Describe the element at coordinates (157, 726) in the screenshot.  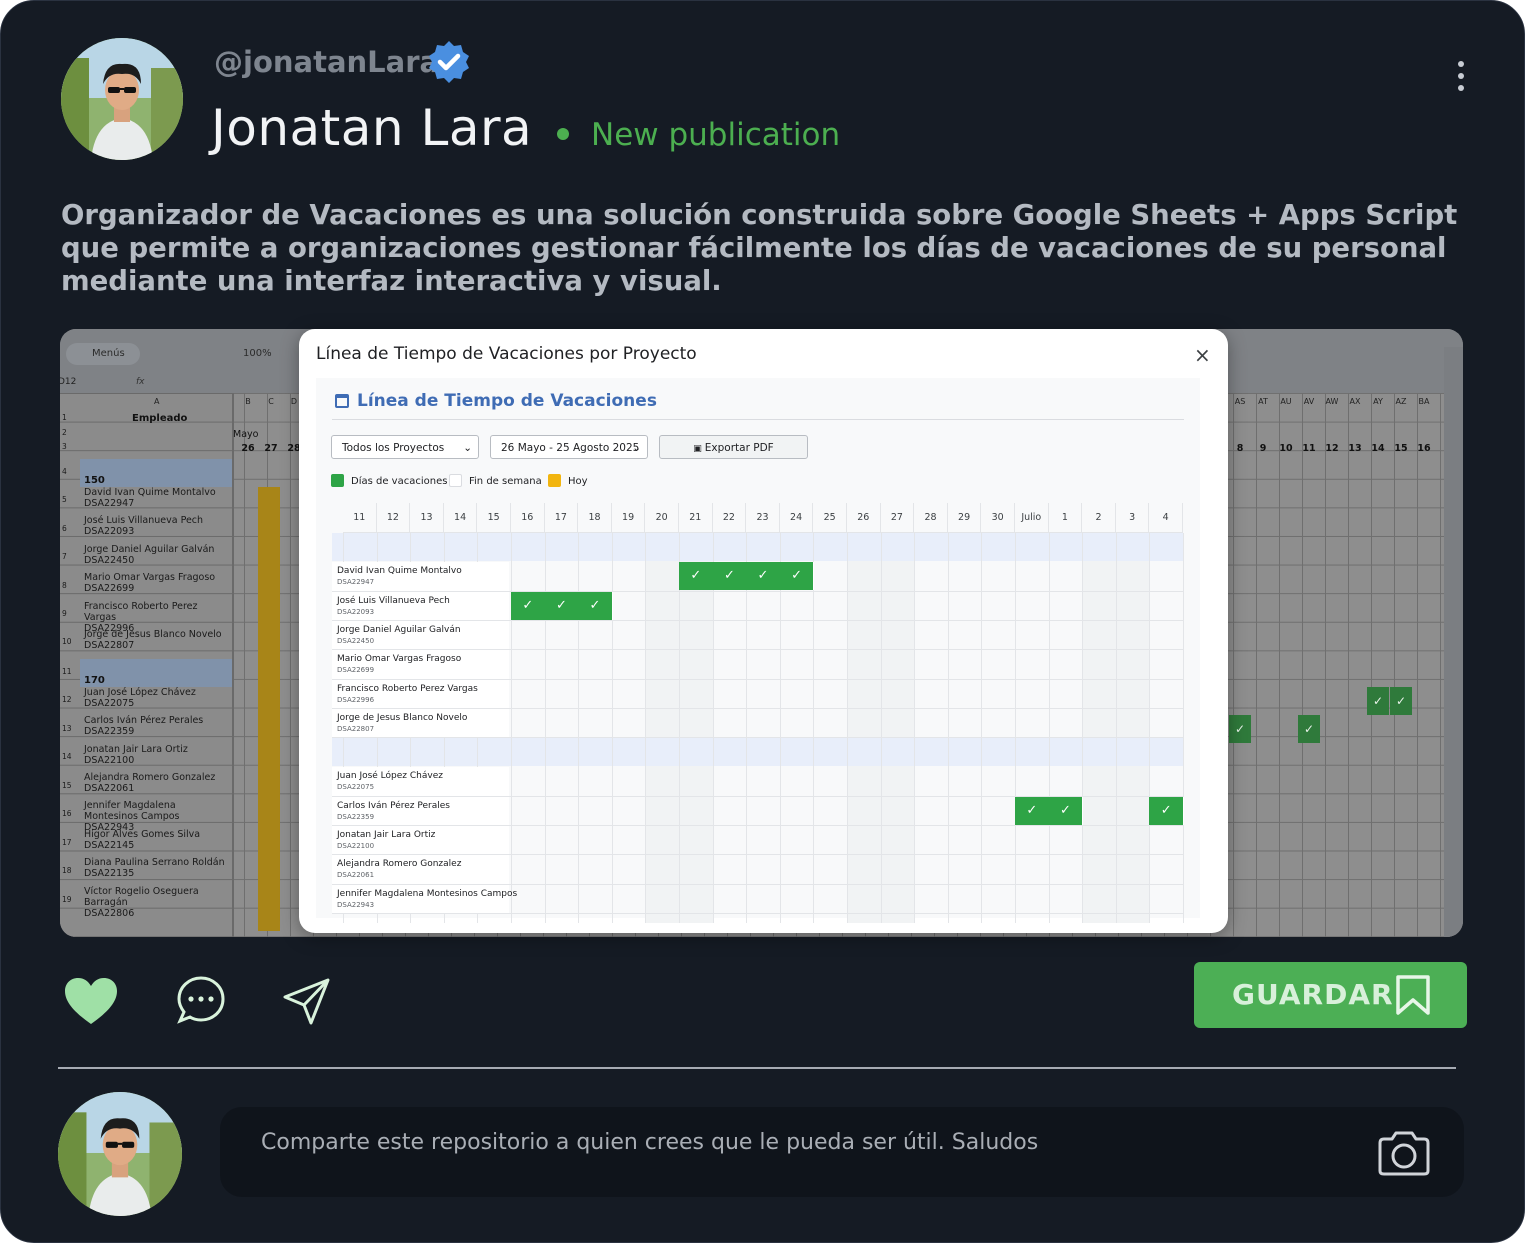
I see `sheet-employee-name: Carlos Iván Pérez Perales DSA22359` at that location.